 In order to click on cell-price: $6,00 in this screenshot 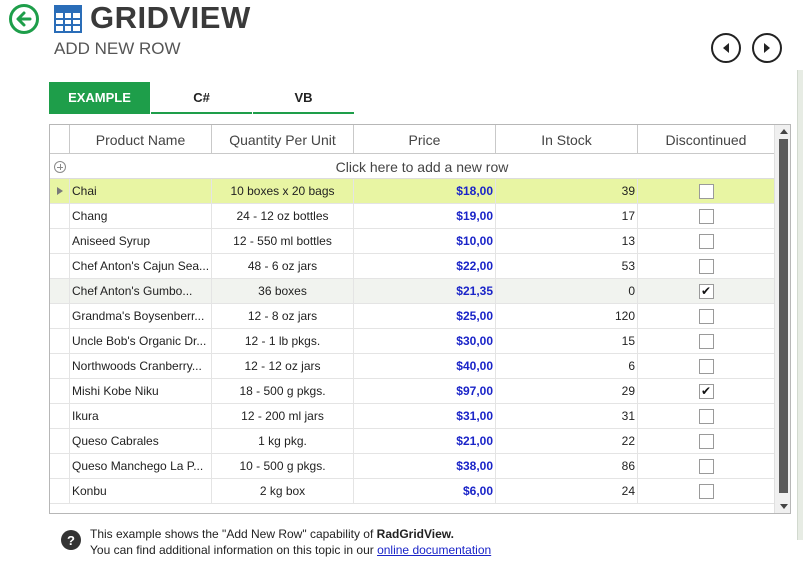, I will do `click(425, 491)`.